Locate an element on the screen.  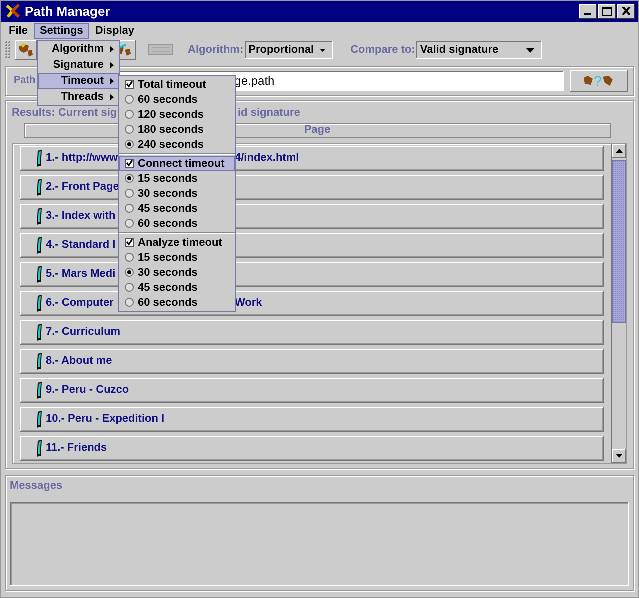
page-row: 7.- Curriculum is located at coordinates (312, 332).